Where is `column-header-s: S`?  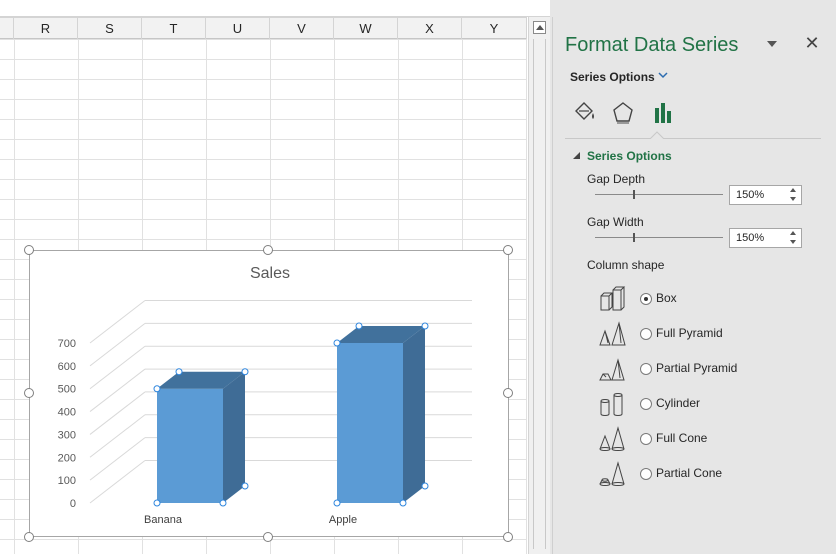
column-header-s: S is located at coordinates (110, 28).